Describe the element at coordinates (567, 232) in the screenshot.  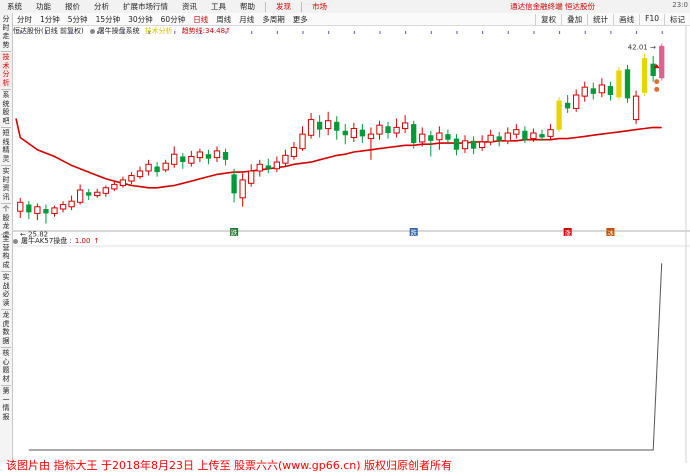
I see `signal-marker-text: 涨` at that location.